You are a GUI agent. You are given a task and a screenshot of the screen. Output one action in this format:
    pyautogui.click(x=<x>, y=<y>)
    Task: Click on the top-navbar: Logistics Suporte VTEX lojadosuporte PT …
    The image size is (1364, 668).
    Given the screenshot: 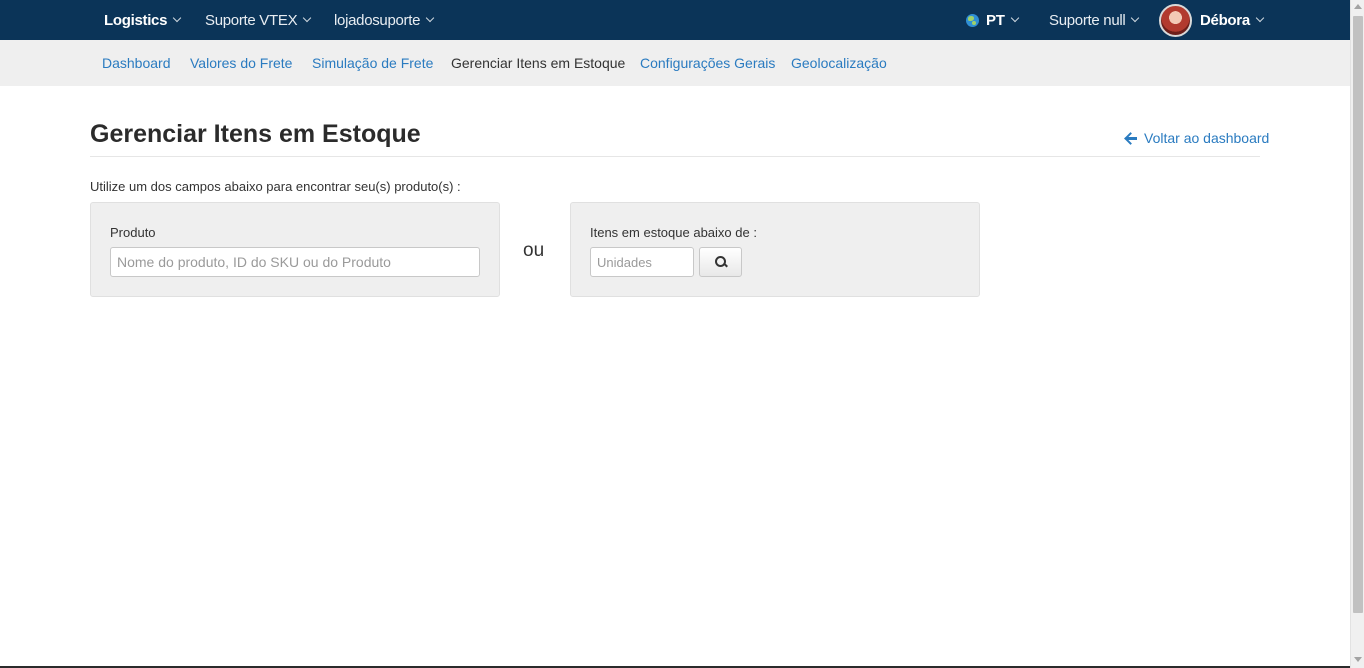 What is the action you would take?
    pyautogui.click(x=675, y=20)
    